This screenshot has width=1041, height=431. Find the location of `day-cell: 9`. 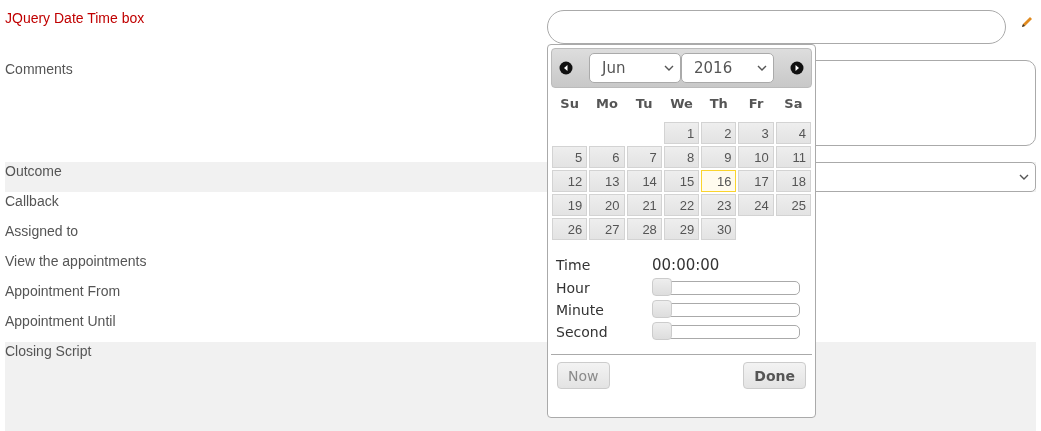

day-cell: 9 is located at coordinates (719, 157).